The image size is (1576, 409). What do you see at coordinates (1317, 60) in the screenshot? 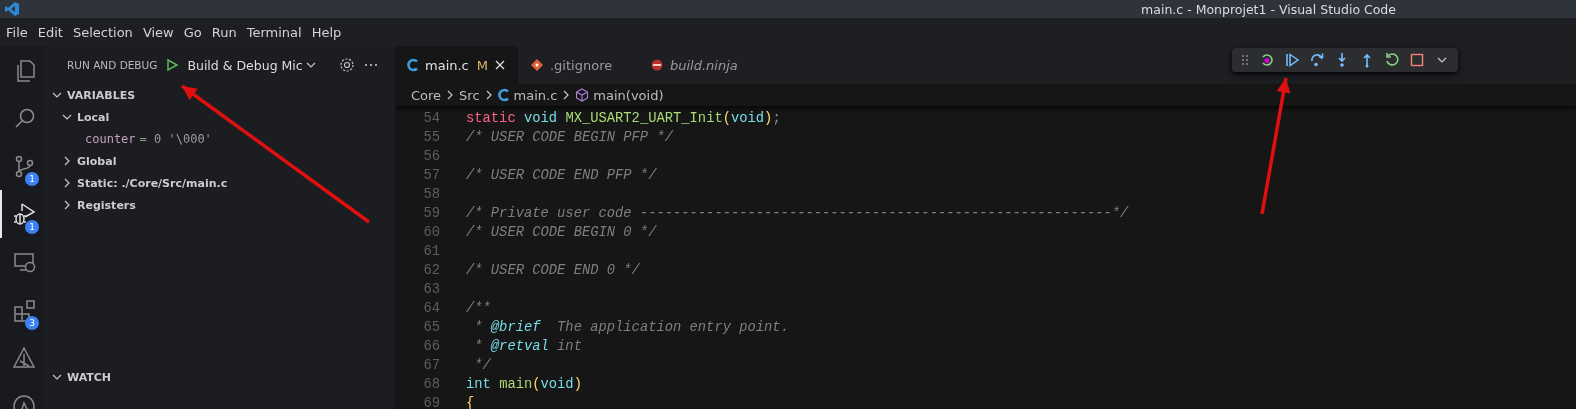
I see `step-over-icon` at bounding box center [1317, 60].